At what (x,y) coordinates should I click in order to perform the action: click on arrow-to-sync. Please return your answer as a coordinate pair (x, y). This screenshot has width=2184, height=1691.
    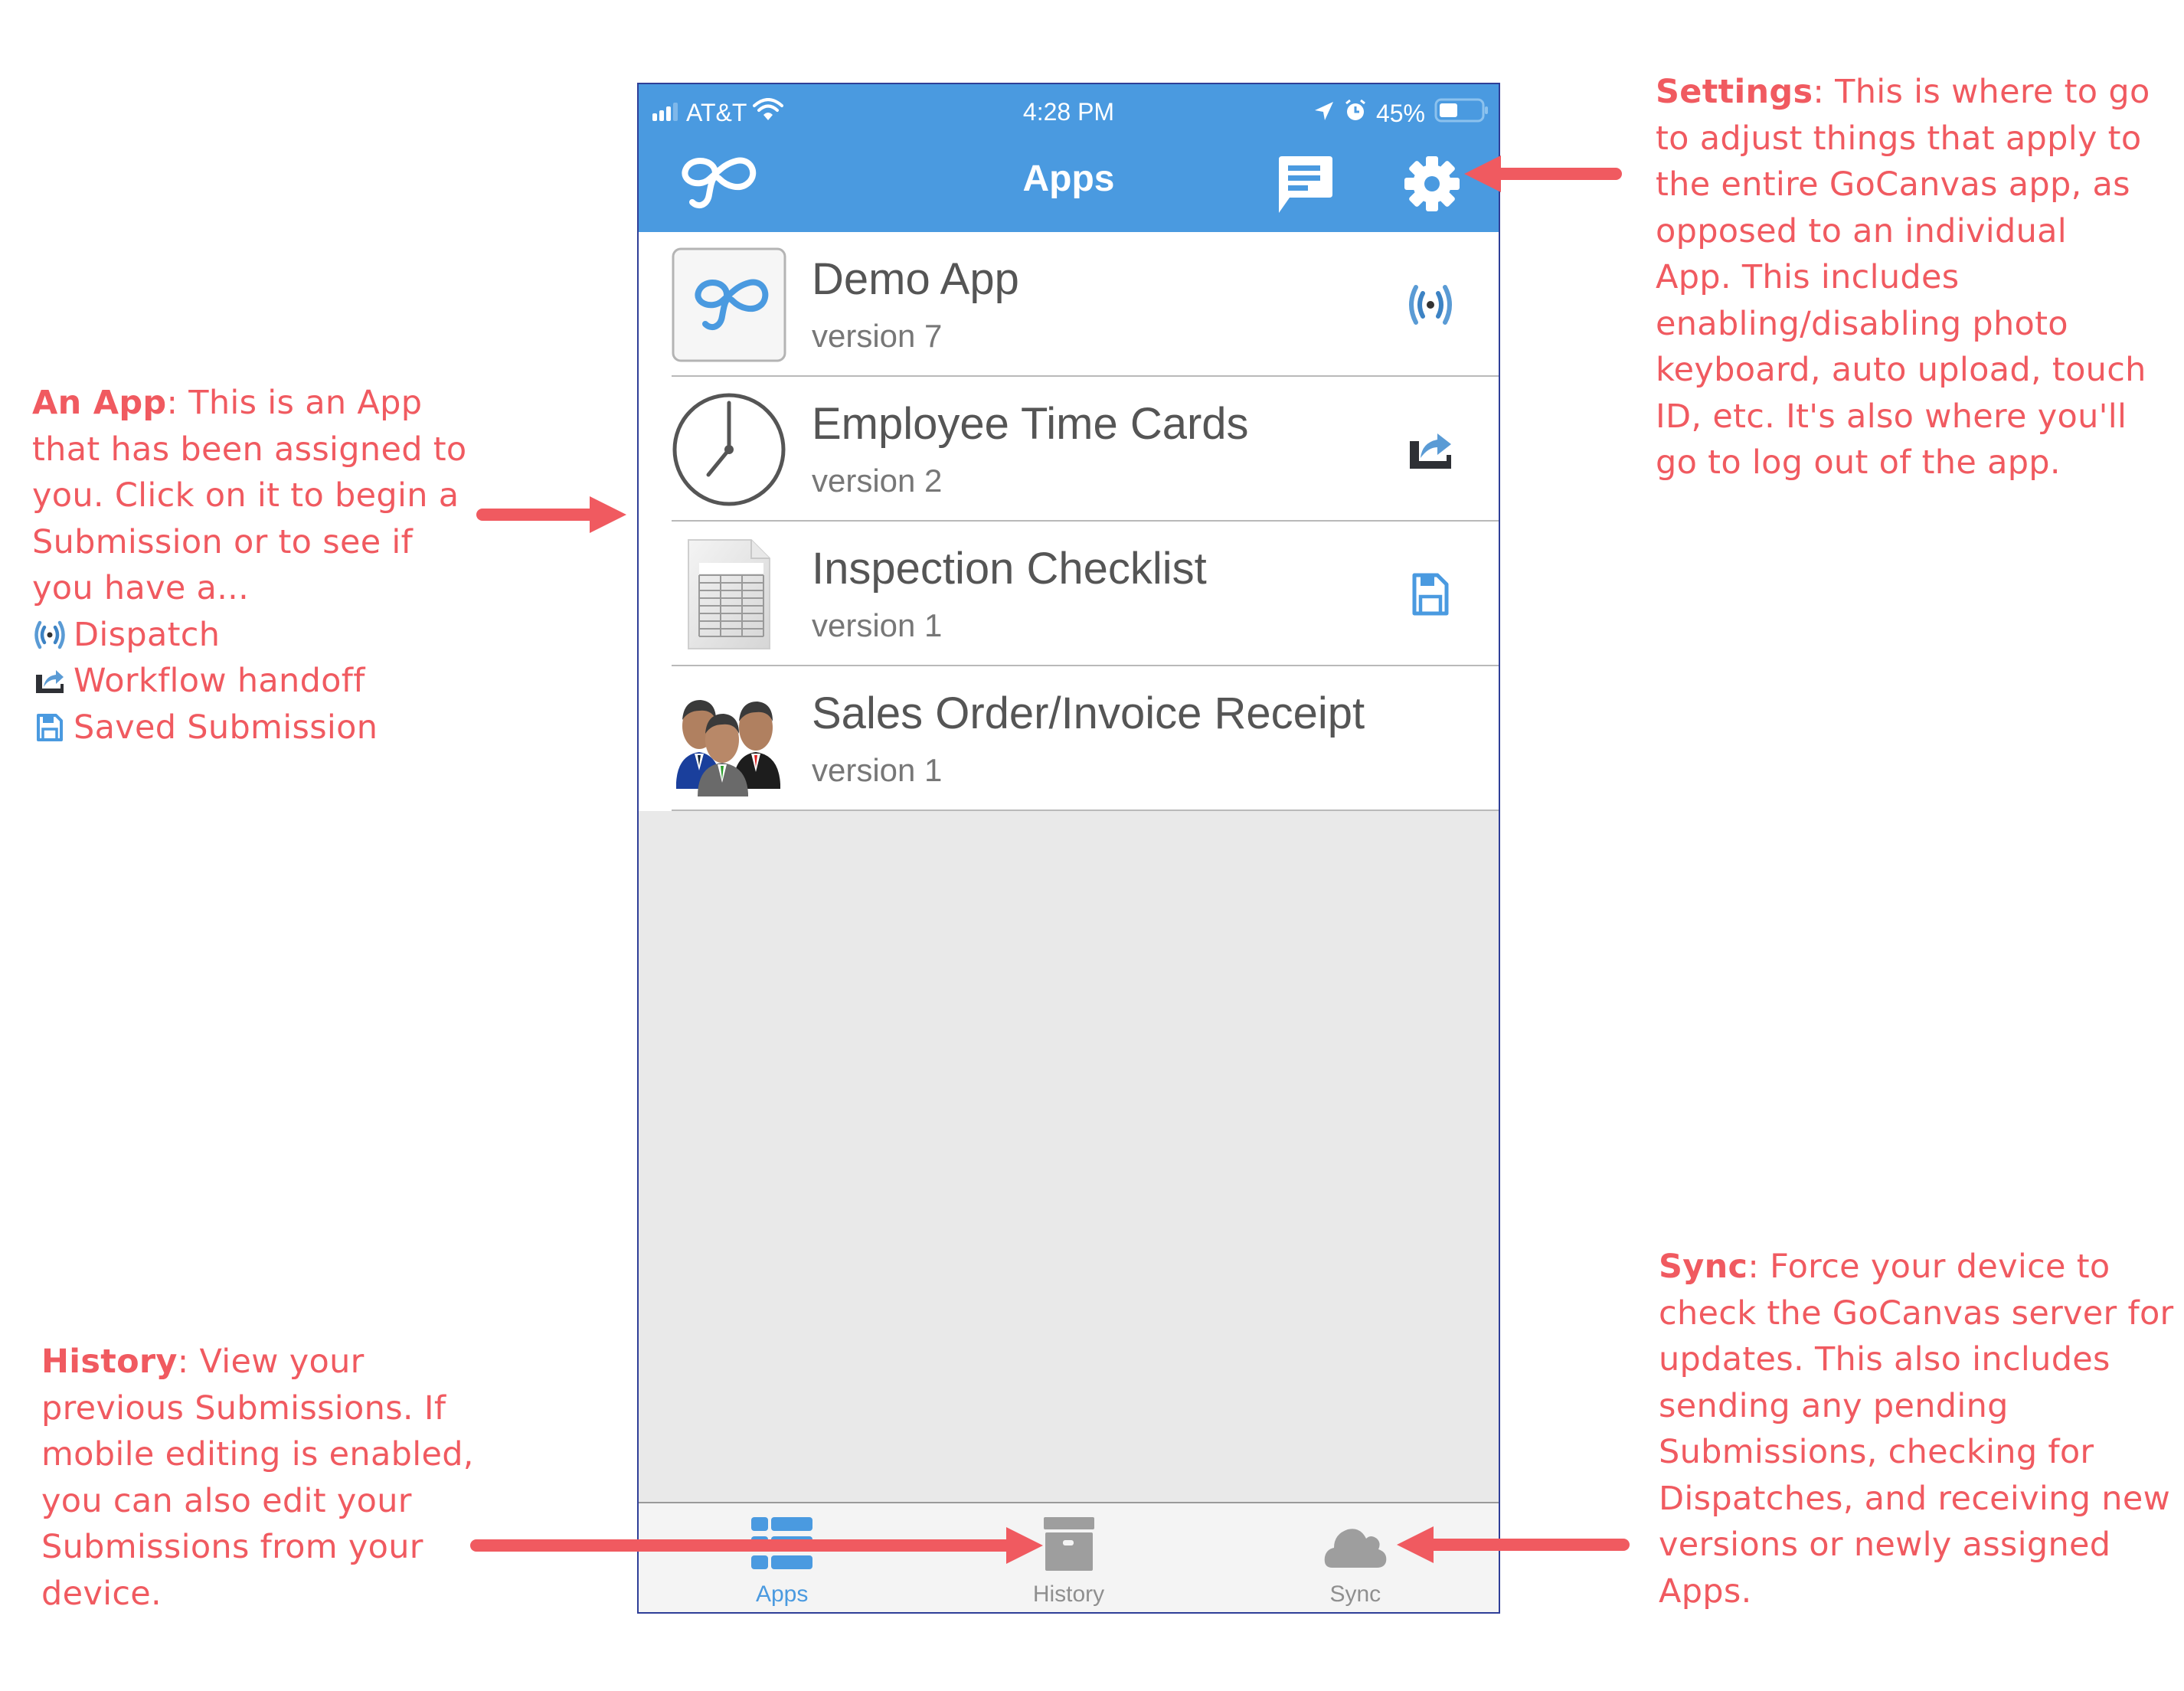
    Looking at the image, I should click on (1513, 1545).